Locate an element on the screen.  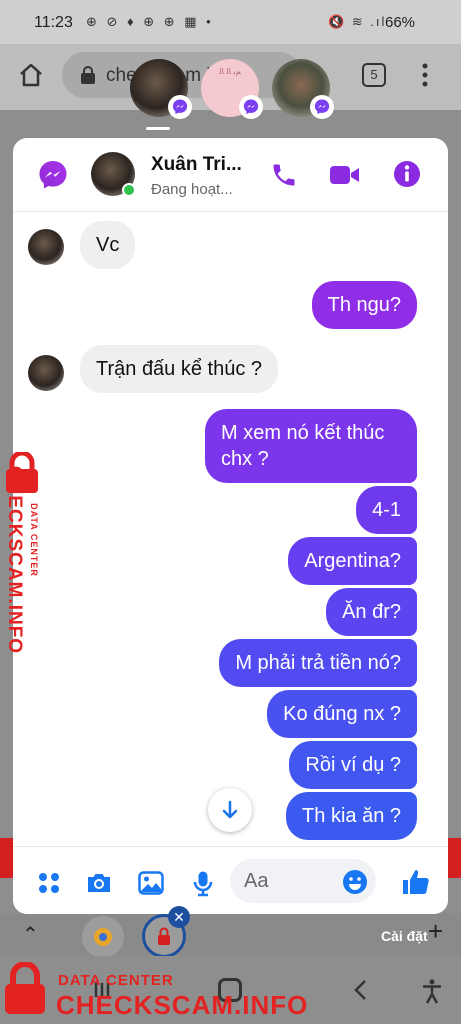
online-status-dot is located at coordinates (129, 190).